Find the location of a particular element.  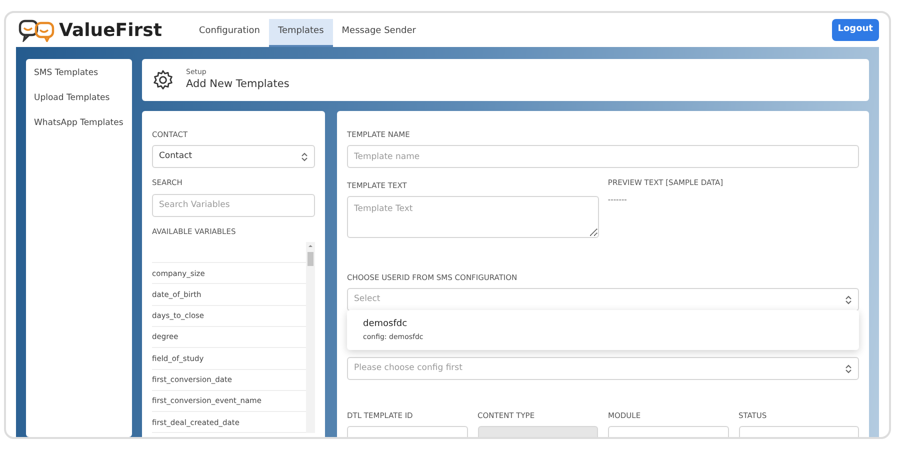

settings-icon is located at coordinates (163, 80).